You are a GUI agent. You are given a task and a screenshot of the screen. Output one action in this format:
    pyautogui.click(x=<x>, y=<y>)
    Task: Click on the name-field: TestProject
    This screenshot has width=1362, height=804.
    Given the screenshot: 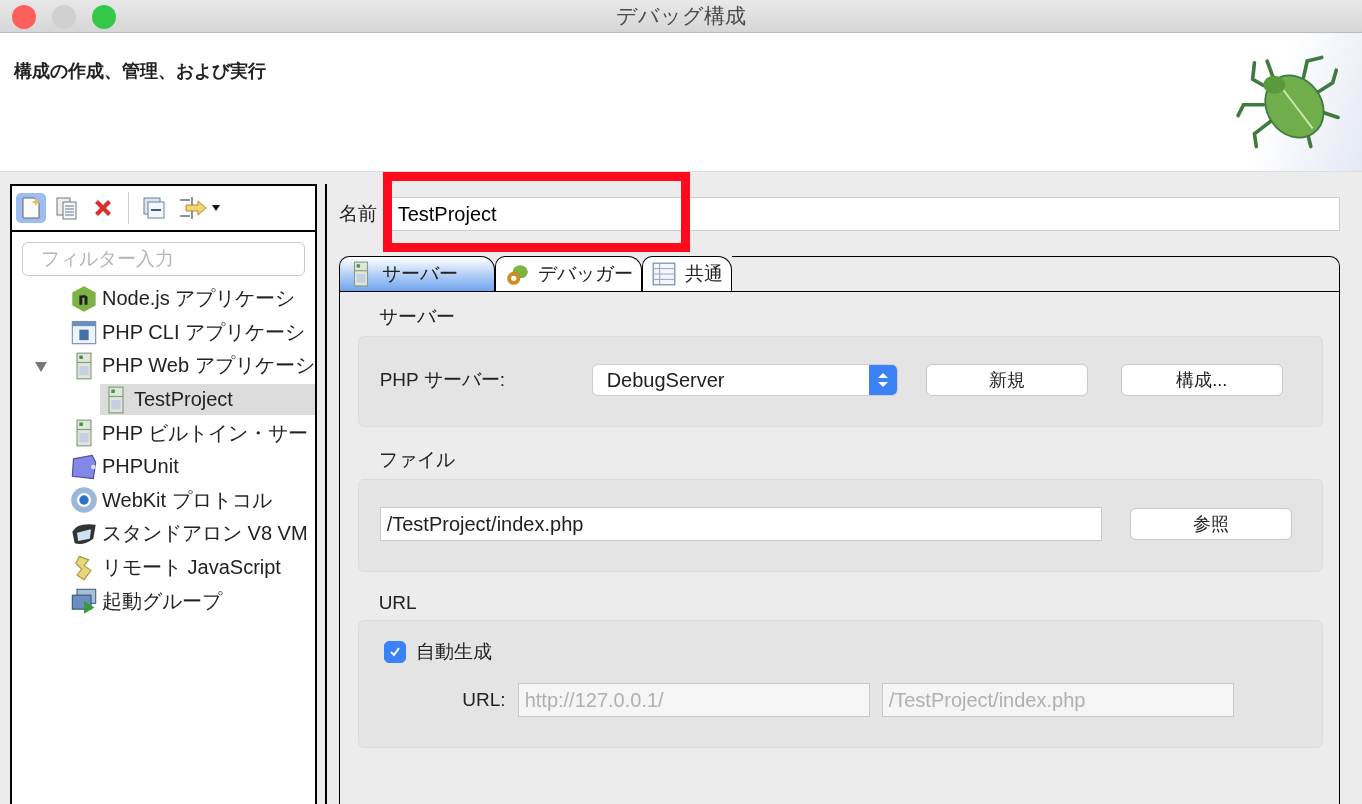 What is the action you would take?
    pyautogui.click(x=865, y=214)
    